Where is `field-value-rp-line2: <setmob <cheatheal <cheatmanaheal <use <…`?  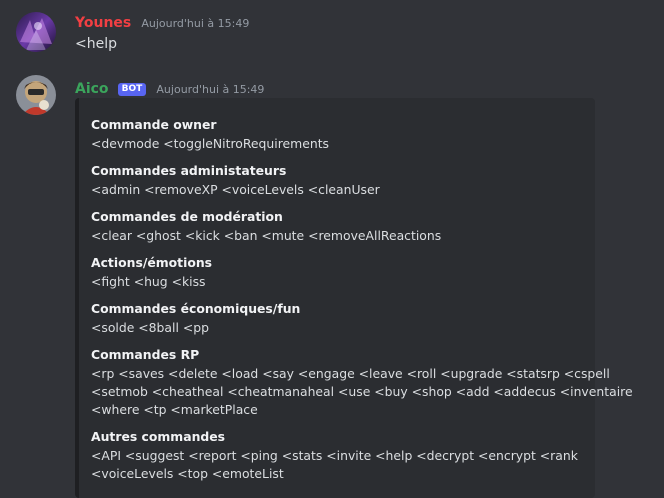 field-value-rp-line2: <setmob <cheatheal <cheatmanaheal <use <… is located at coordinates (362, 391).